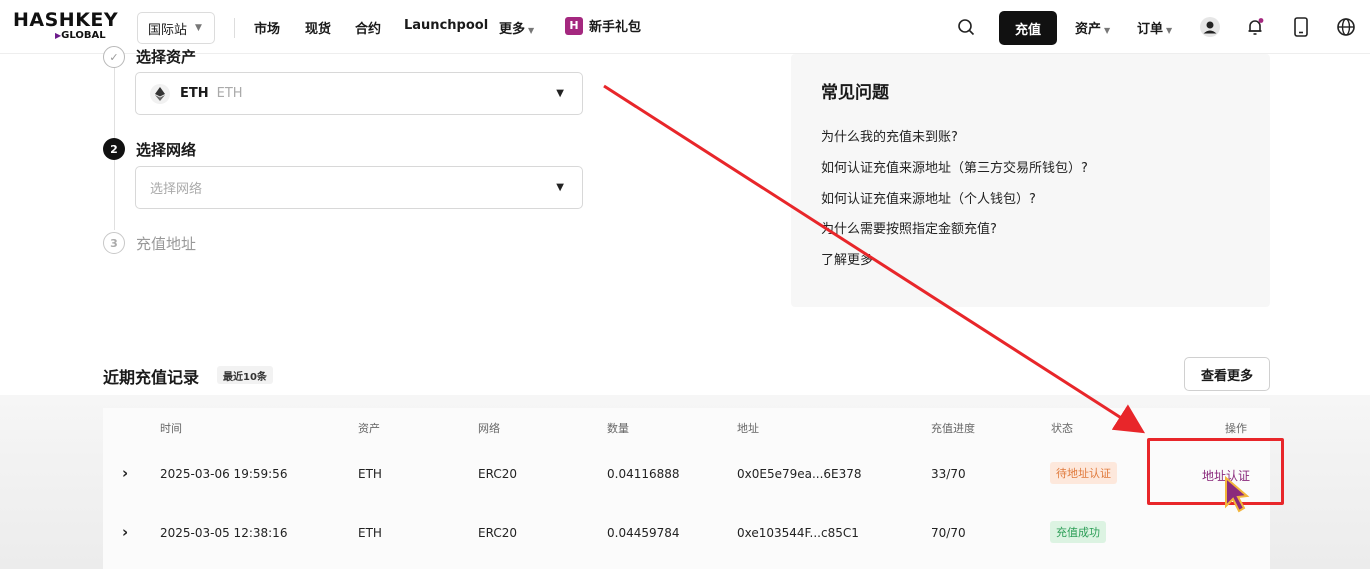  What do you see at coordinates (194, 93) in the screenshot?
I see `asset-code: ETH` at bounding box center [194, 93].